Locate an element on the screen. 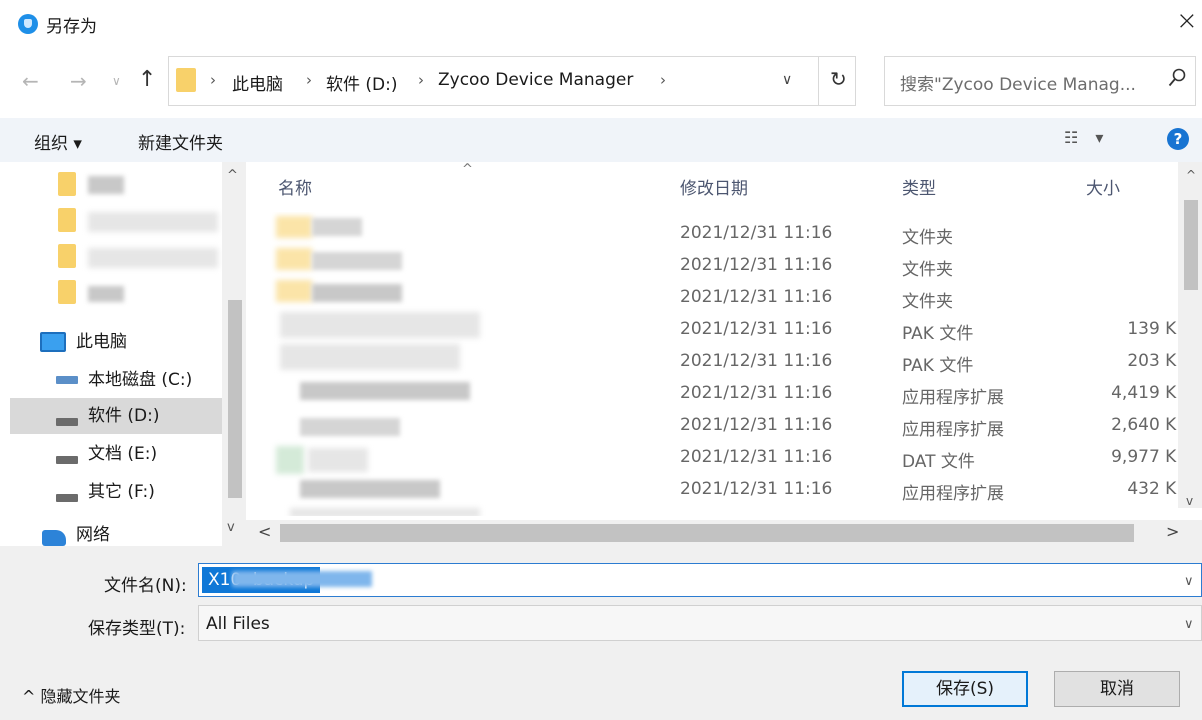 The width and height of the screenshot is (1202, 720). sidebar-item-drive-c: 本地磁盘 (C:) is located at coordinates (173, 380).